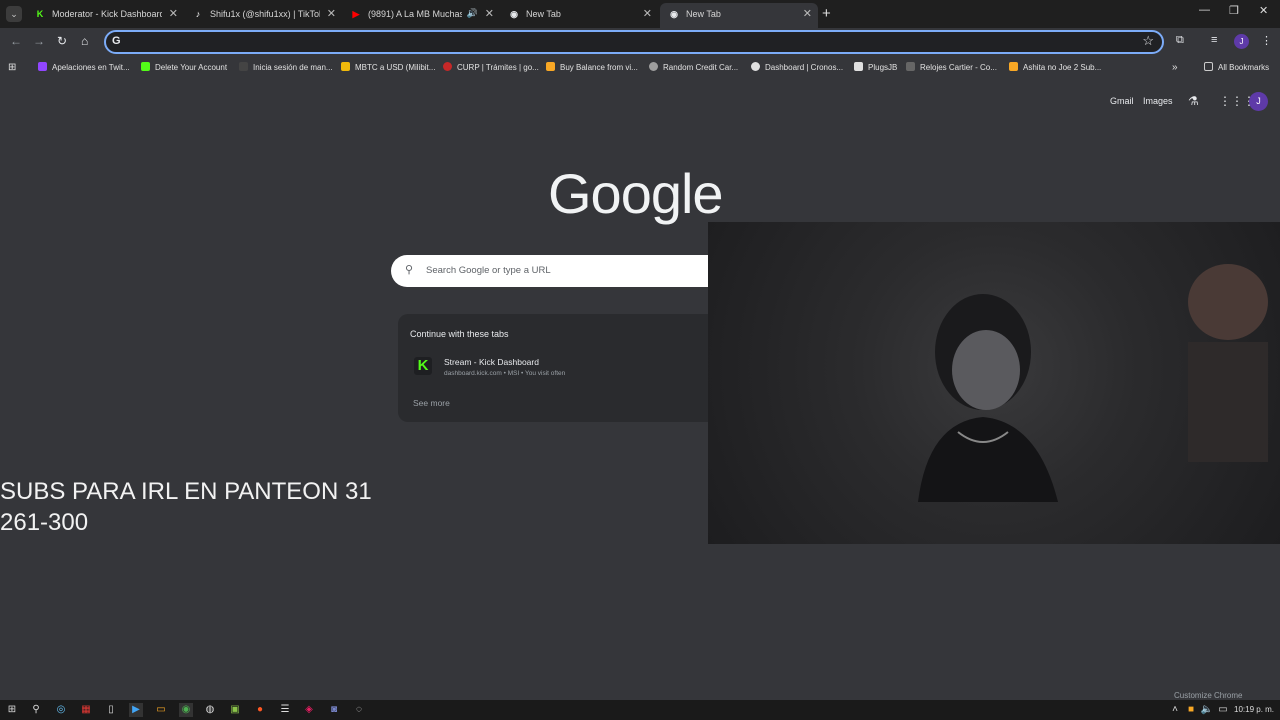  What do you see at coordinates (415, 14) in the screenshot?
I see `tab-title: (9891) A La MB Muchas Gra` at bounding box center [415, 14].